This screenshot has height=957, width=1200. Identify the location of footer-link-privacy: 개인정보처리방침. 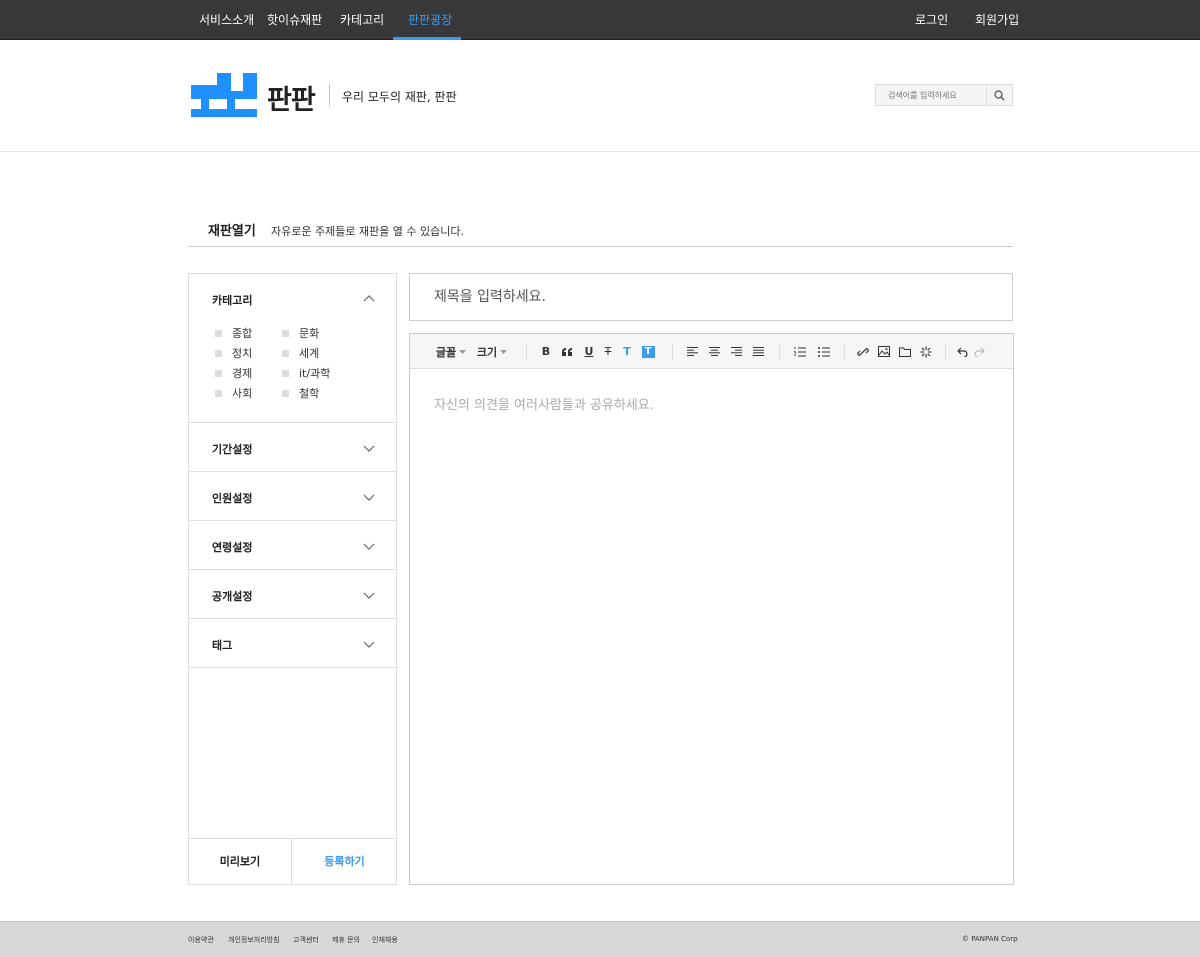
(254, 940).